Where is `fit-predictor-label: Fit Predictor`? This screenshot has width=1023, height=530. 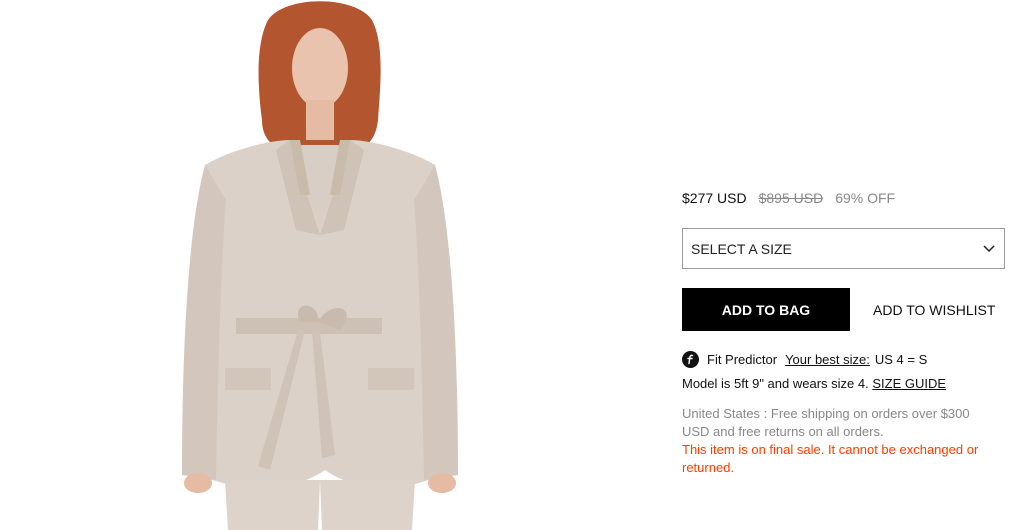 fit-predictor-label: Fit Predictor is located at coordinates (742, 359).